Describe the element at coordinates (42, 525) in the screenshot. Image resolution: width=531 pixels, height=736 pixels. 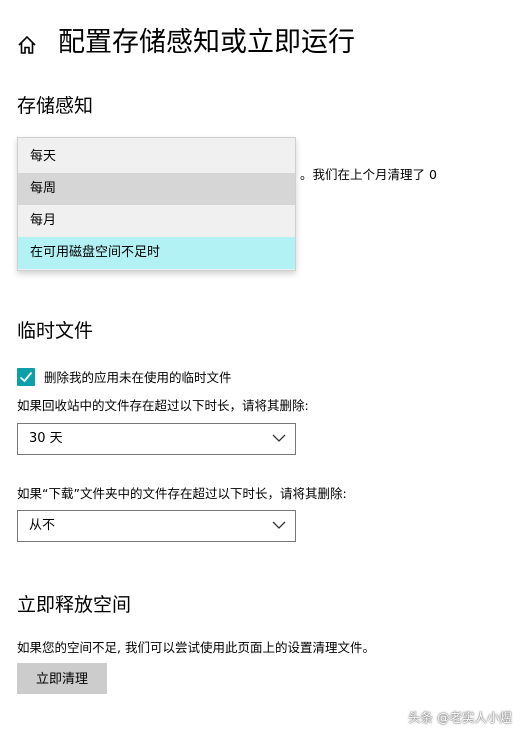
I see `downloads-duration-value: 从不` at that location.